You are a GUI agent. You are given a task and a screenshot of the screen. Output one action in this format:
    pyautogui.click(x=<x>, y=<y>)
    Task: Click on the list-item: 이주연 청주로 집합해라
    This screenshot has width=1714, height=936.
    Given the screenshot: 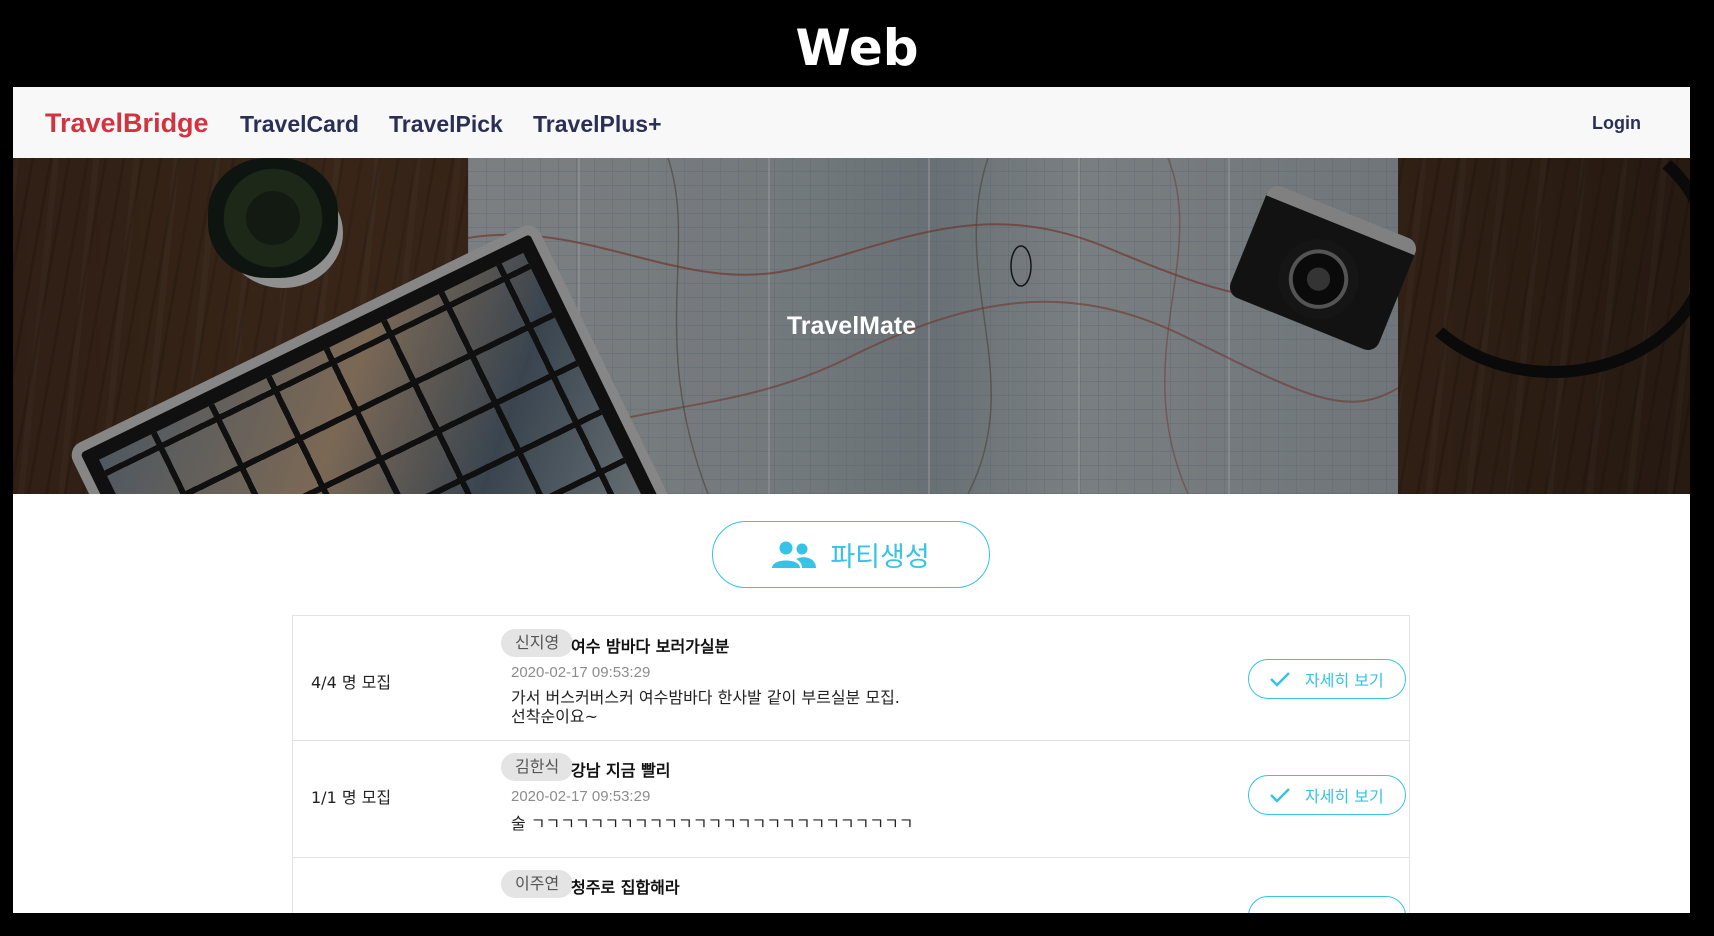 What is the action you would take?
    pyautogui.click(x=851, y=885)
    